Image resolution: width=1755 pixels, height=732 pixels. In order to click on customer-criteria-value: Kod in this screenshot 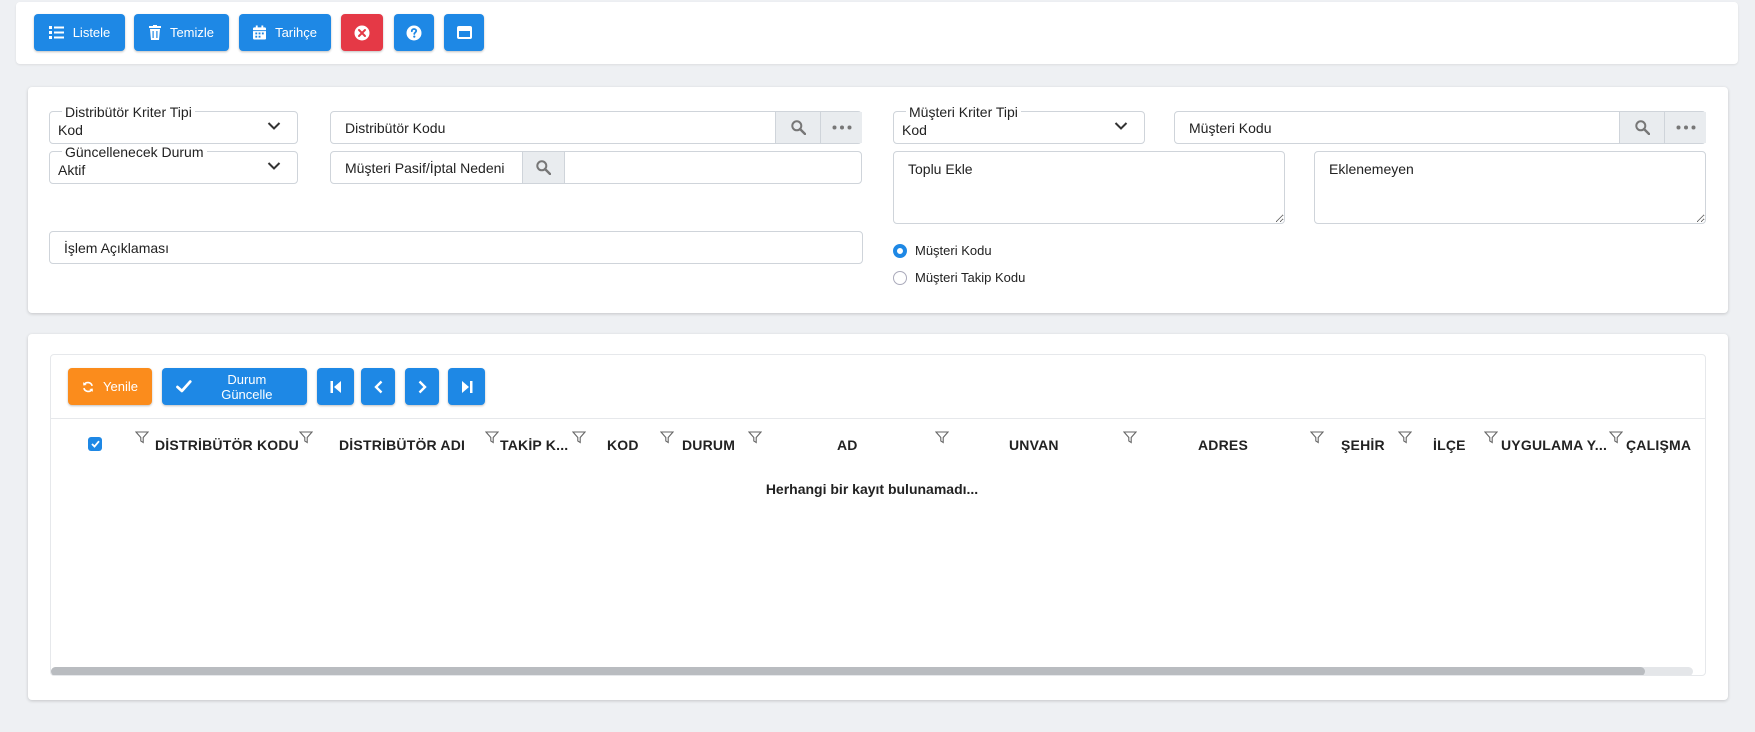, I will do `click(914, 130)`.